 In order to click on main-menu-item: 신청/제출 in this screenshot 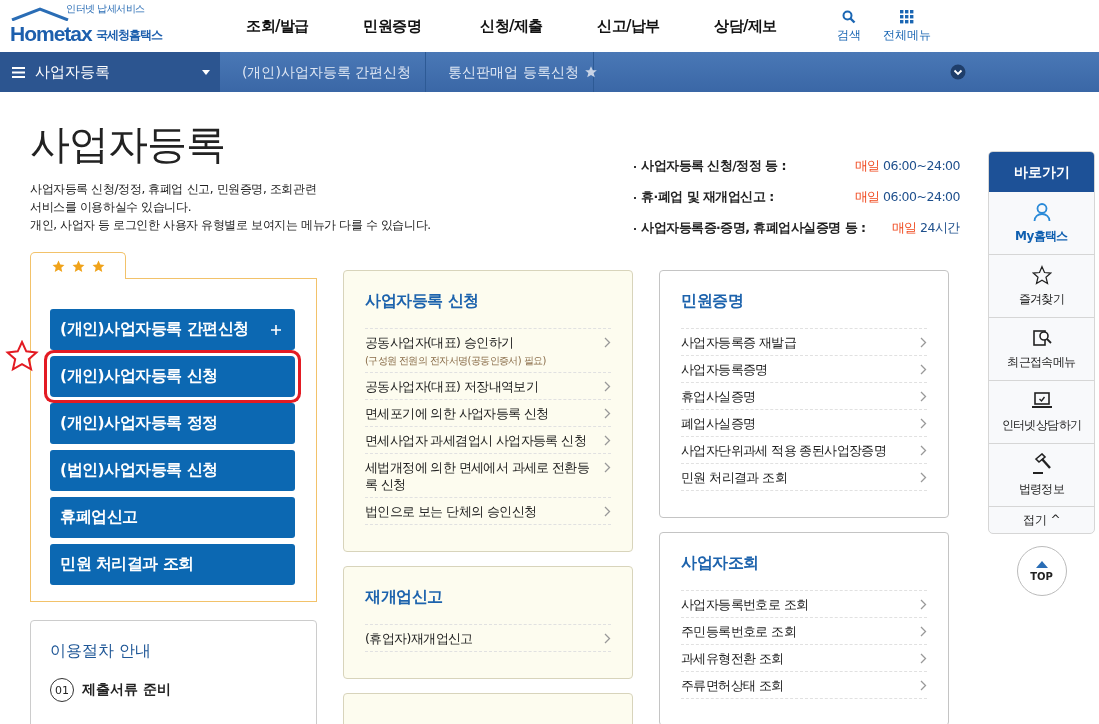, I will do `click(538, 26)`.